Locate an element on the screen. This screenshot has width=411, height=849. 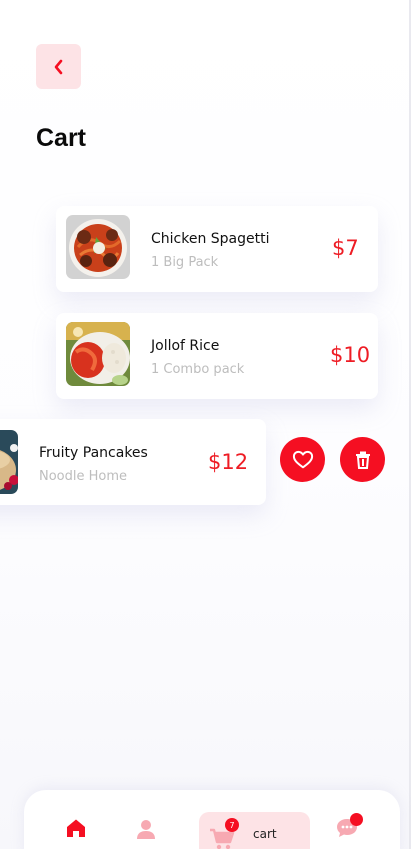
item-name: Fruity Pancakes is located at coordinates (93, 453).